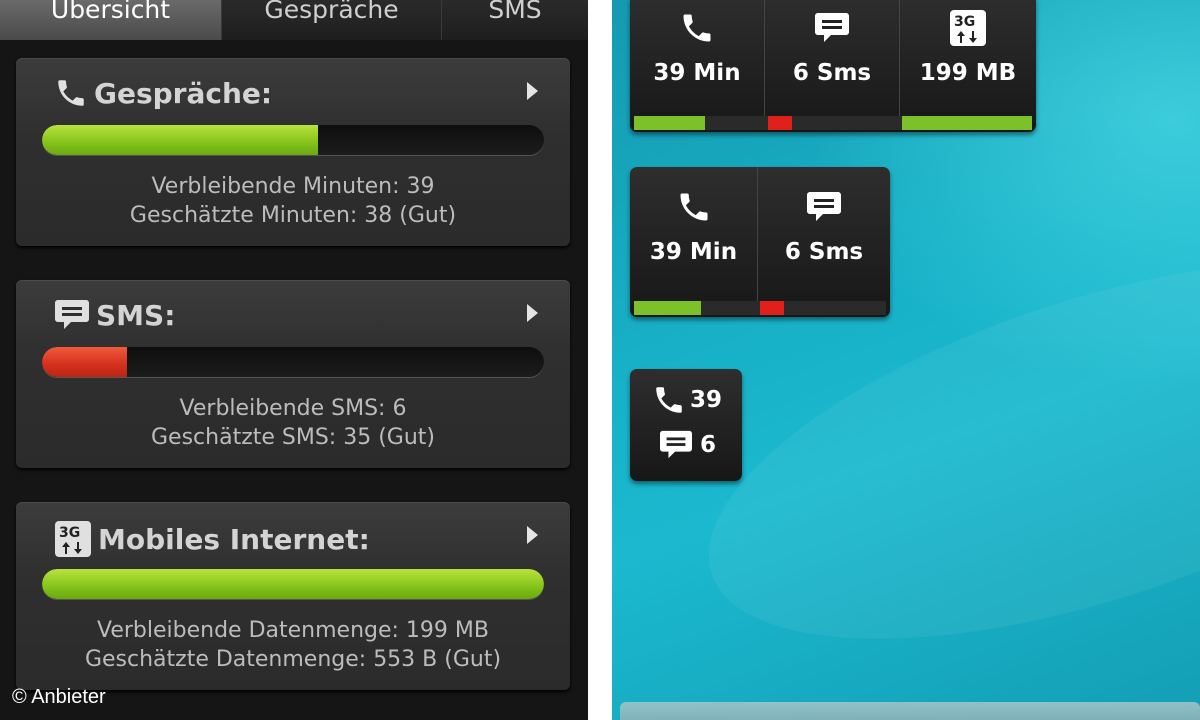  I want to click on tab-overview-label: Übersicht, so click(110, 12).